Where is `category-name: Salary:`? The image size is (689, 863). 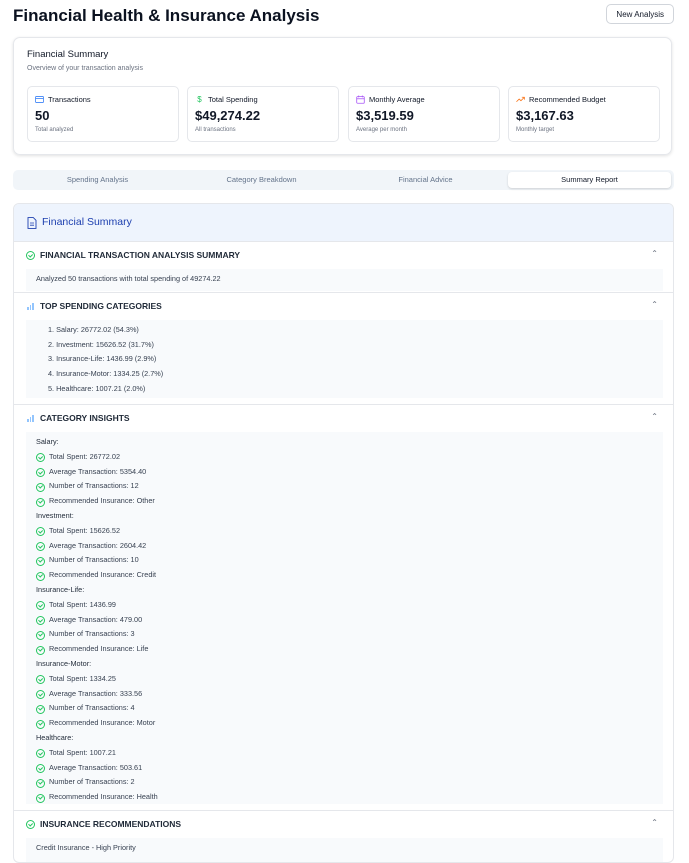 category-name: Salary: is located at coordinates (47, 441).